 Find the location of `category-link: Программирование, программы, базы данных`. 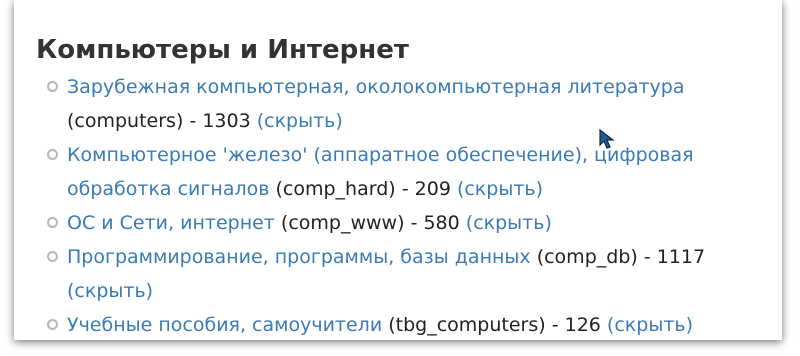

category-link: Программирование, программы, базы данных is located at coordinates (299, 257).